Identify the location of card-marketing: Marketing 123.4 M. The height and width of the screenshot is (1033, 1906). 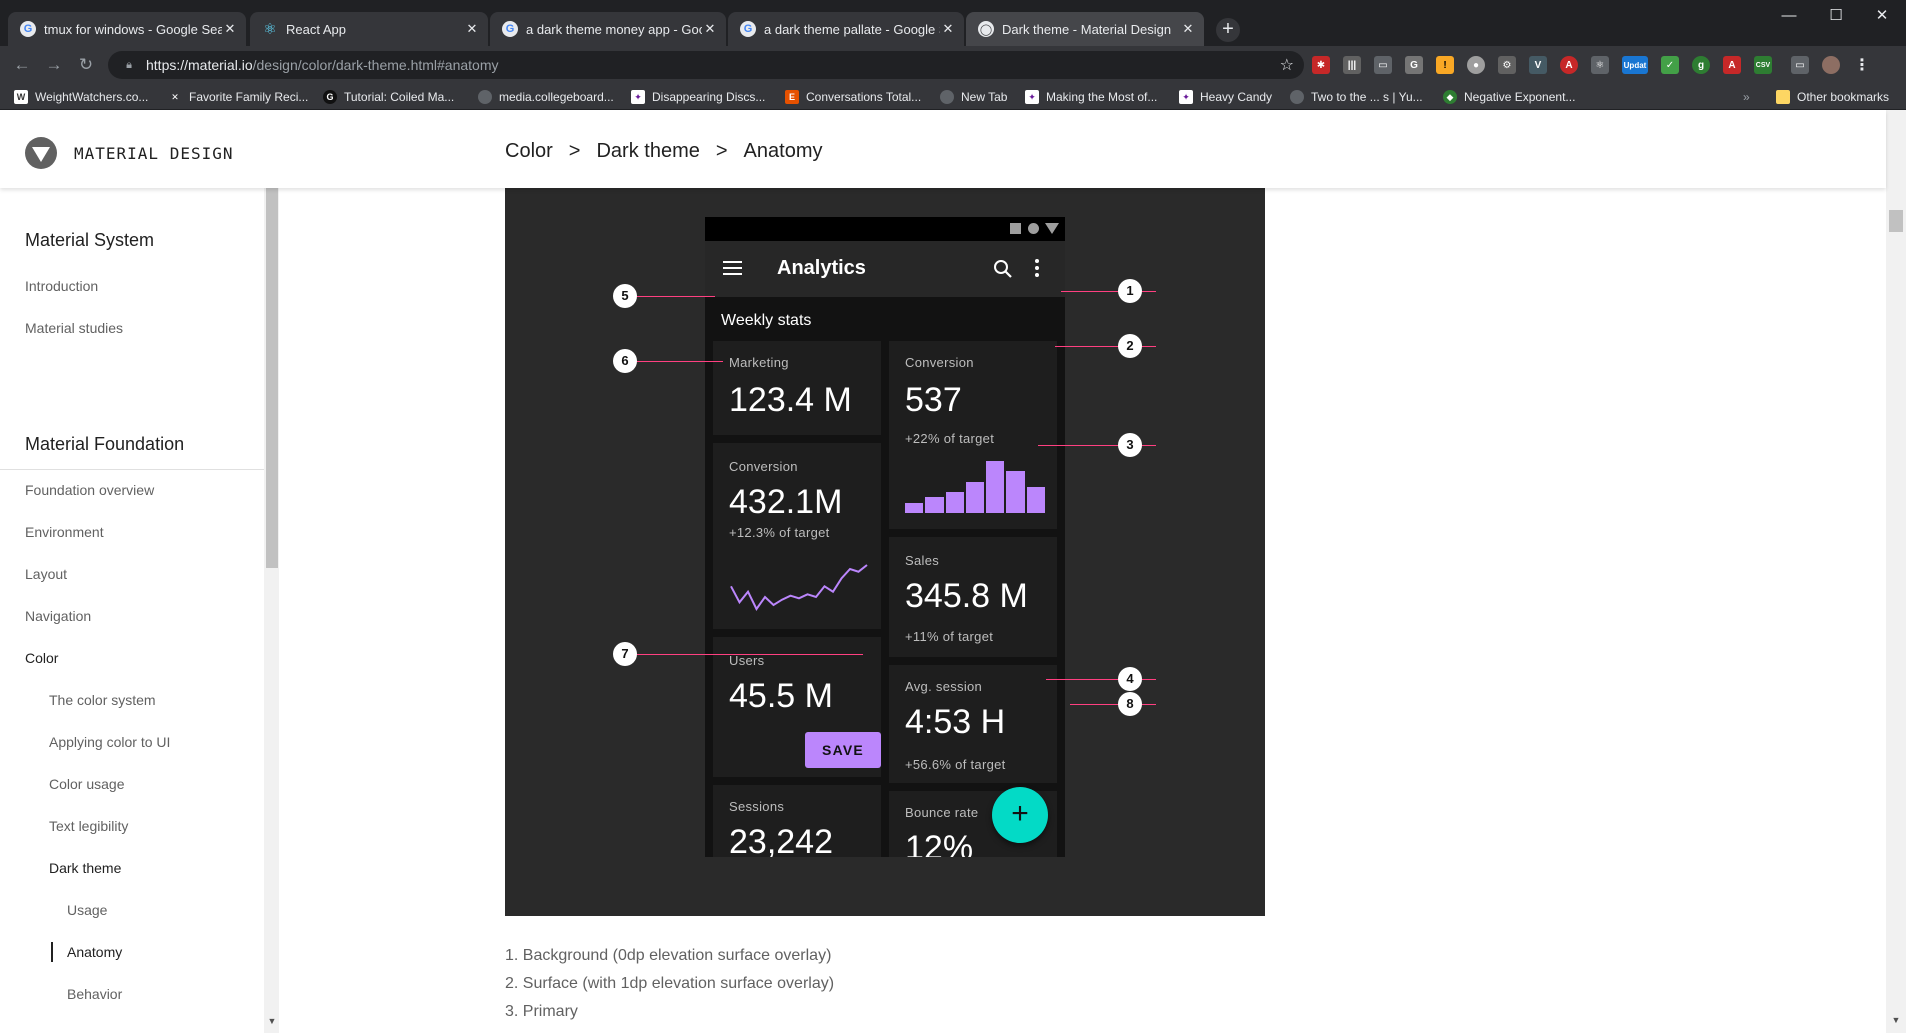
(797, 388).